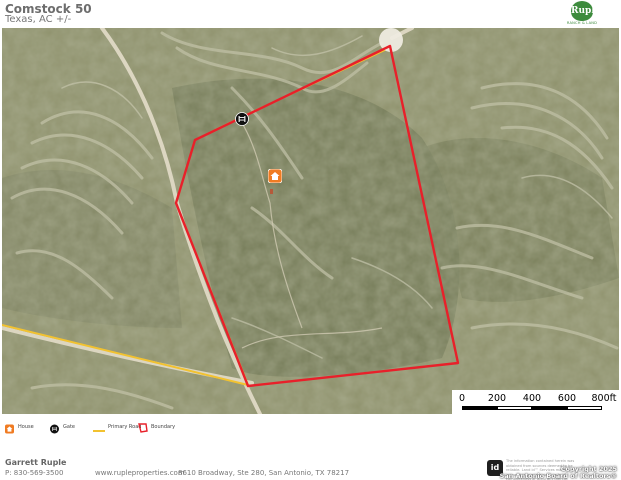 This screenshot has height=480, width=621. Describe the element at coordinates (140, 473) in the screenshot. I see `website-link: www.rupleproperties.com` at that location.